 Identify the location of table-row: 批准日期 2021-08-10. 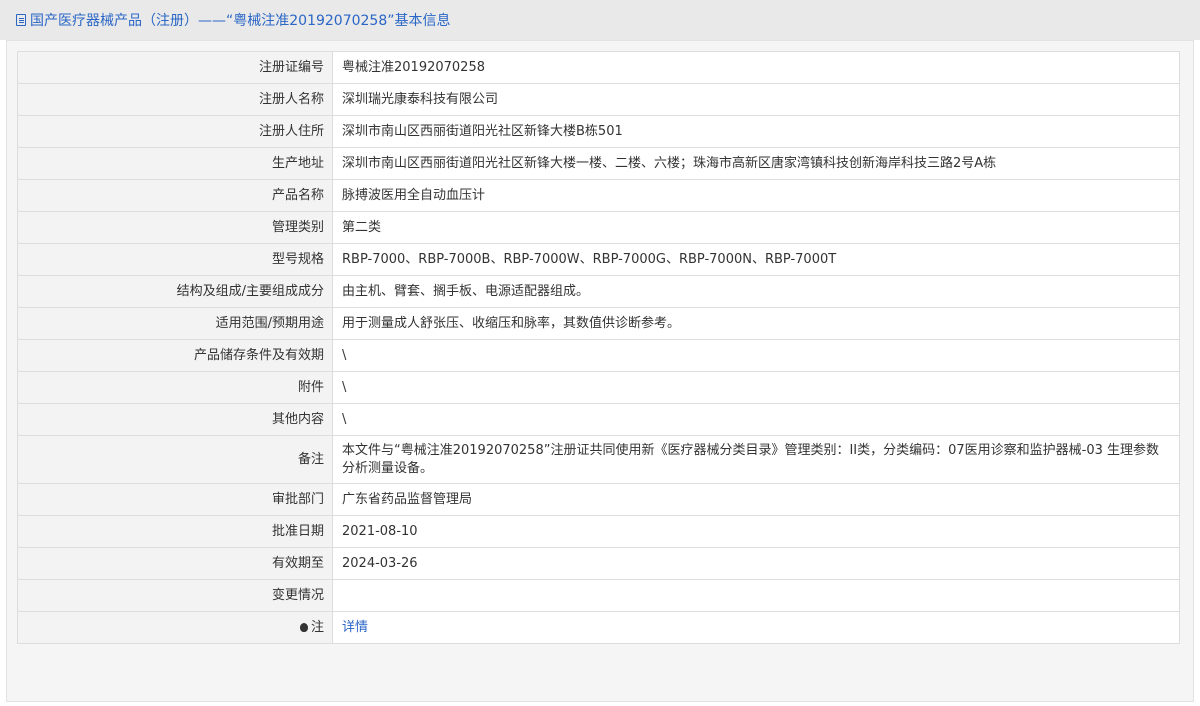
(598, 531).